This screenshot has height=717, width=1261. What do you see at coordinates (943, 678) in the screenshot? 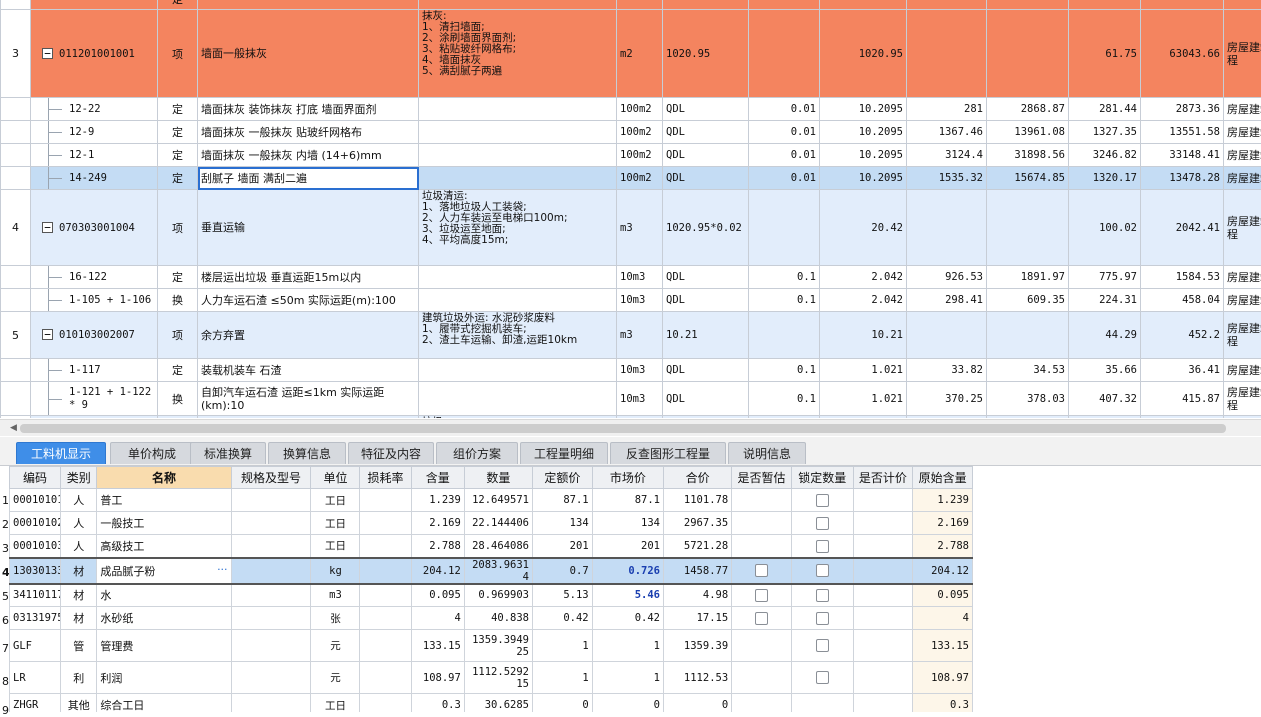
I see `cell-orig: 108.97` at bounding box center [943, 678].